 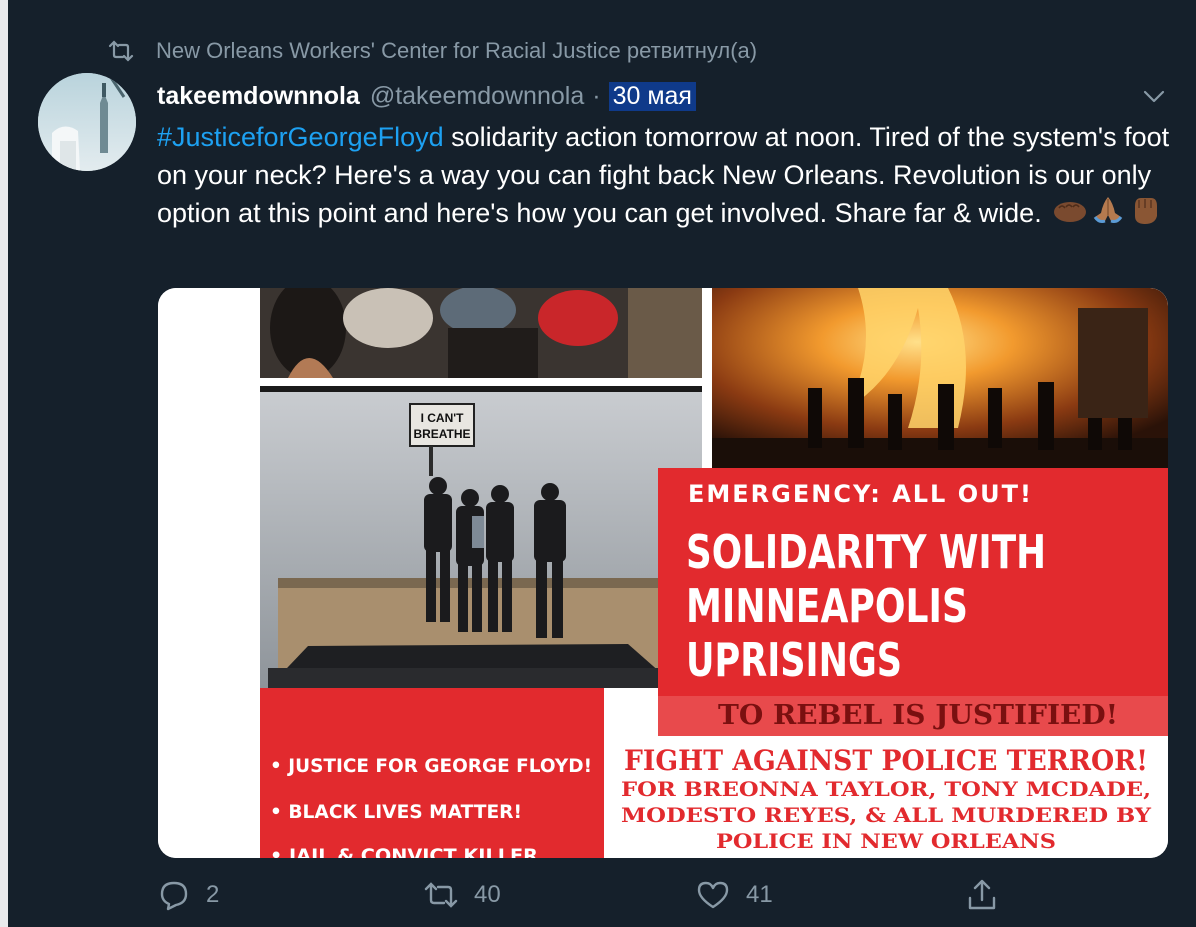 What do you see at coordinates (886, 760) in the screenshot?
I see `fight-text: FIGHT AGAINST POLICE TERROR!` at bounding box center [886, 760].